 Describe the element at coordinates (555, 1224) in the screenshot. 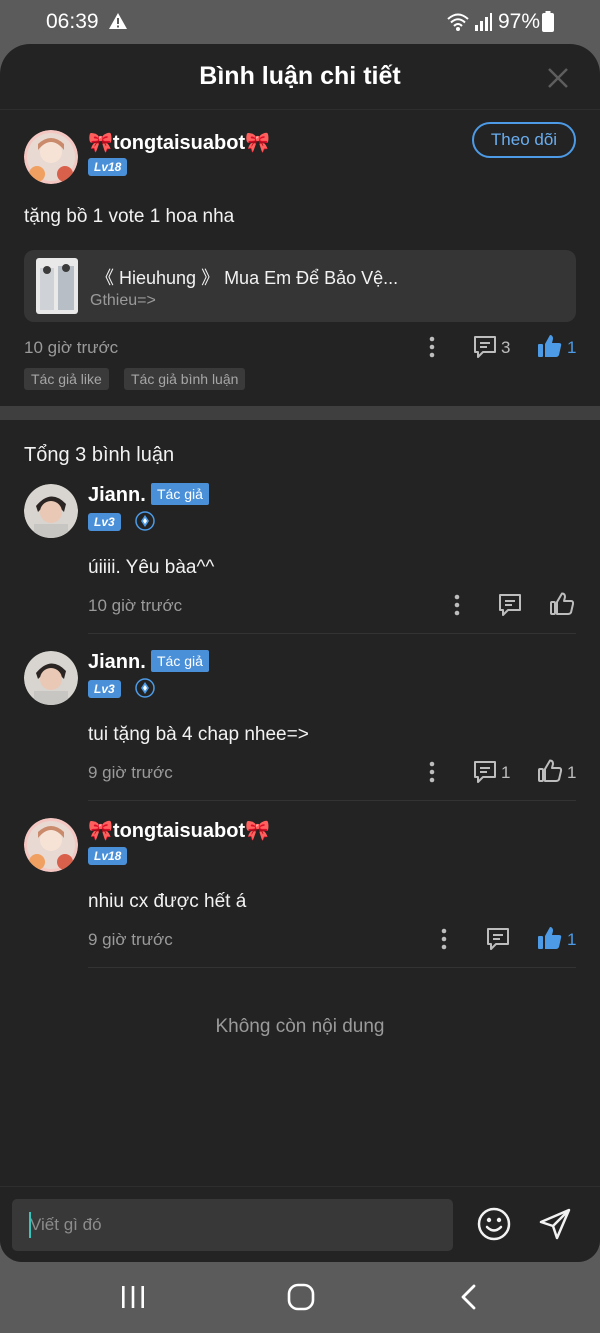

I see `send-icon` at that location.